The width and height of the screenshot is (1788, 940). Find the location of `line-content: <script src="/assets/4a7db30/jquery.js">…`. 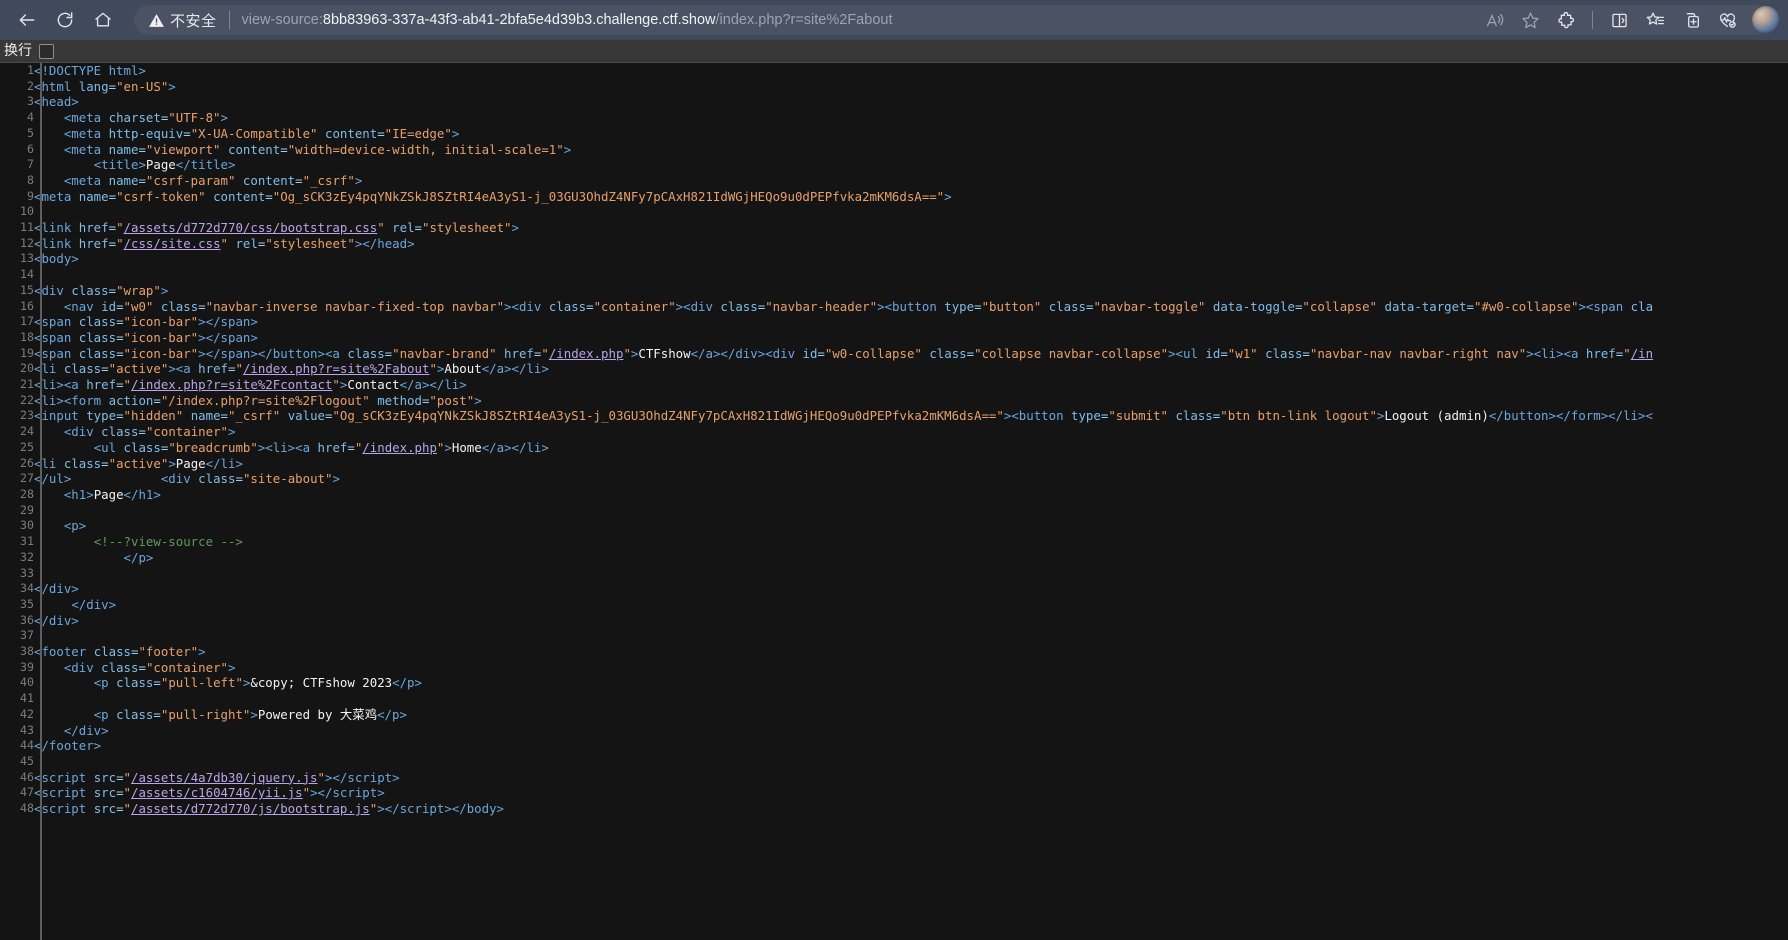

line-content: <script src="/assets/4a7db30/jquery.js">… is located at coordinates (217, 777).